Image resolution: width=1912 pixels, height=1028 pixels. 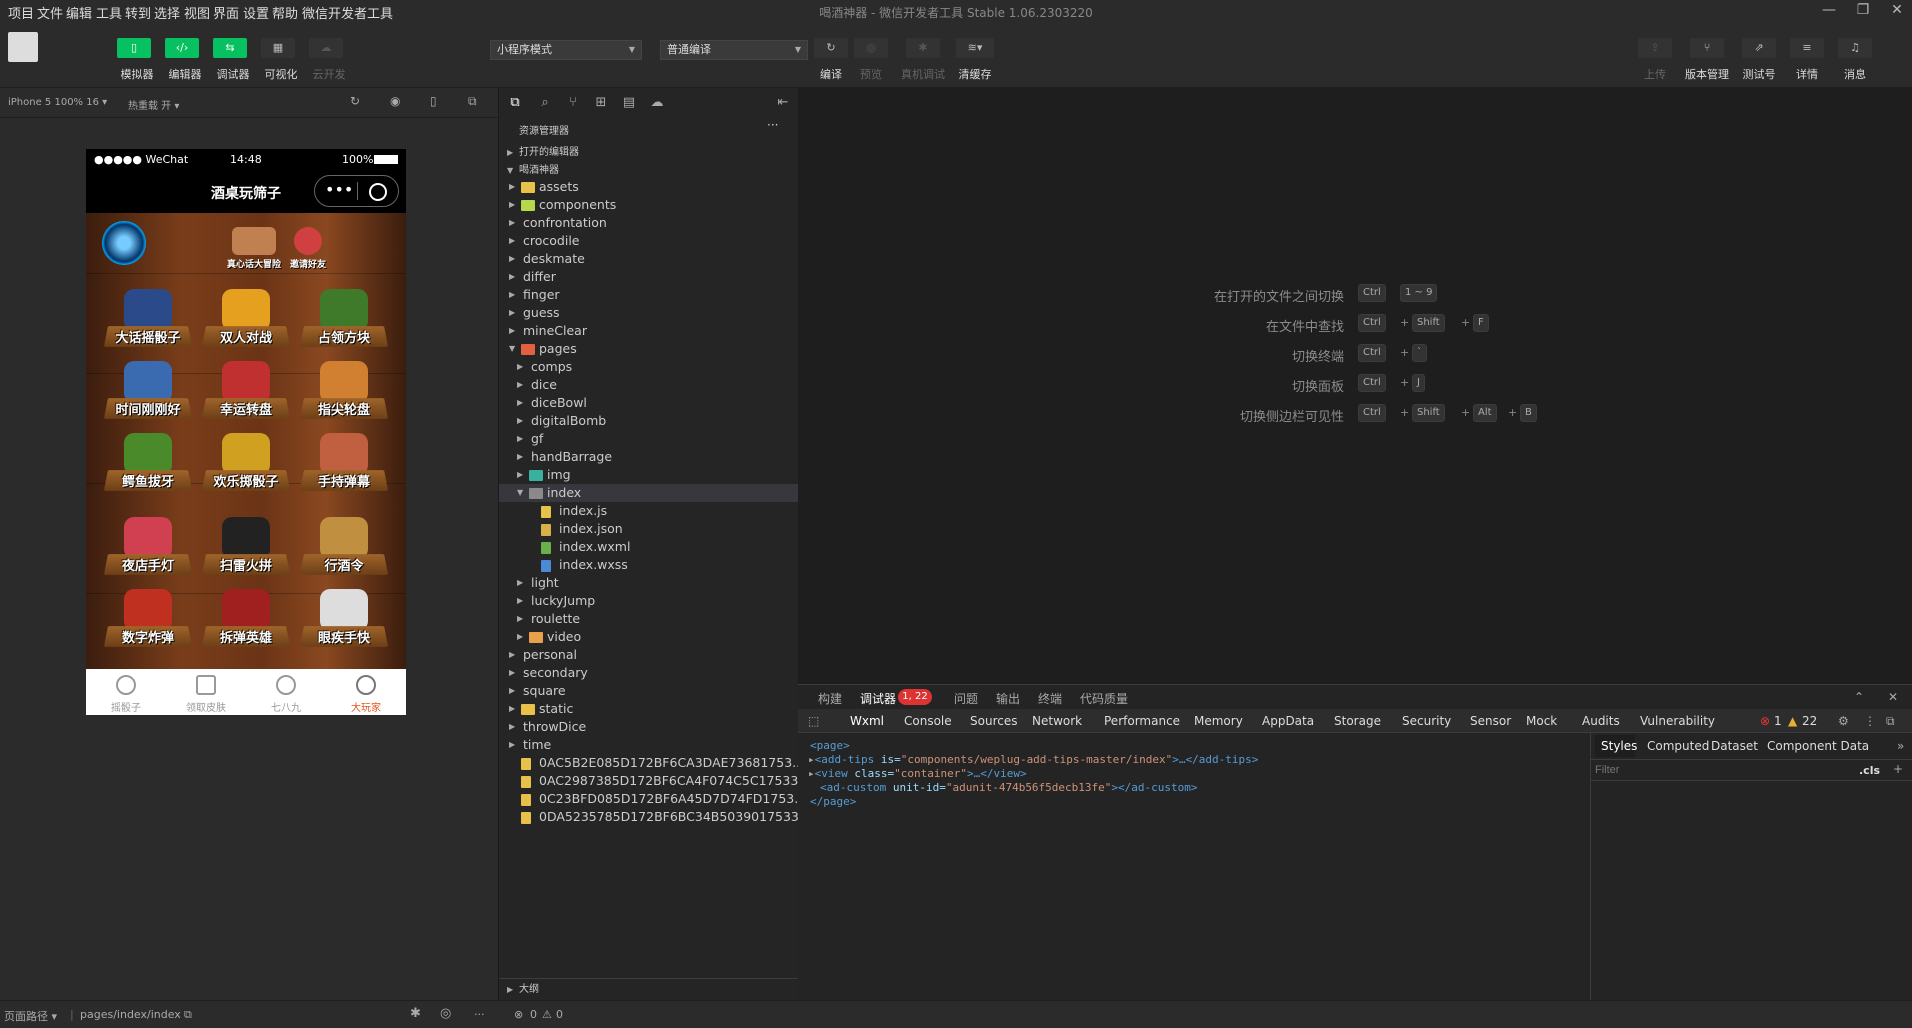 I want to click on folder-item: ▶ crocodile, so click(x=649, y=241).